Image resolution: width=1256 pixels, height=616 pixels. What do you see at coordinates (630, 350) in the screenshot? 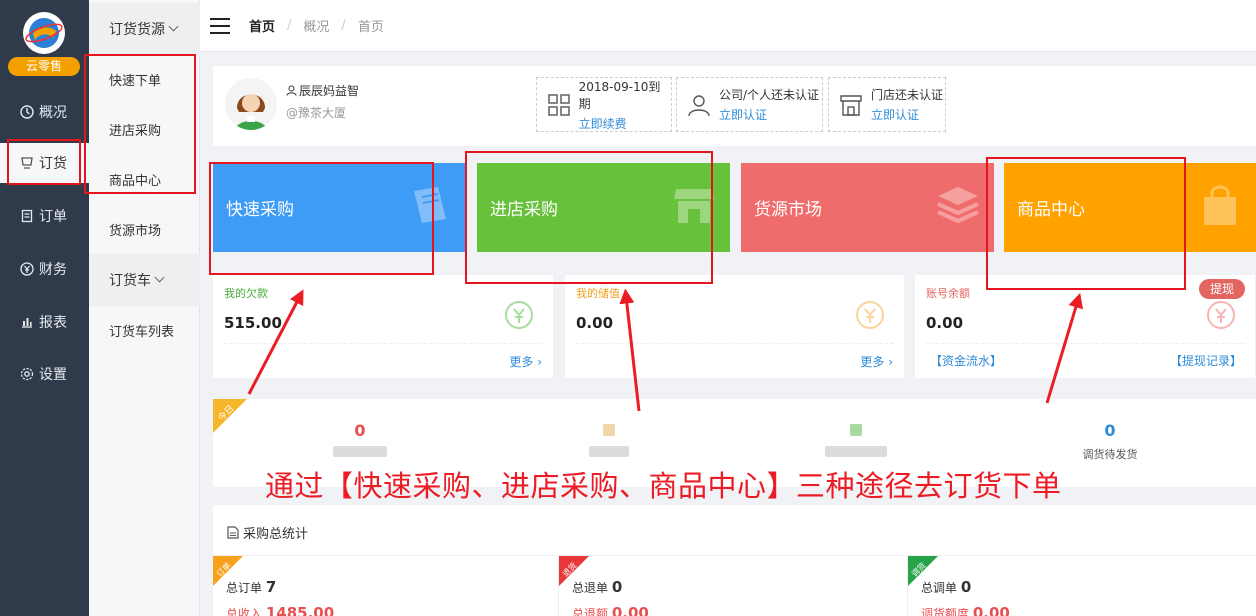
I see `arrow-to-shop-purchase` at bounding box center [630, 350].